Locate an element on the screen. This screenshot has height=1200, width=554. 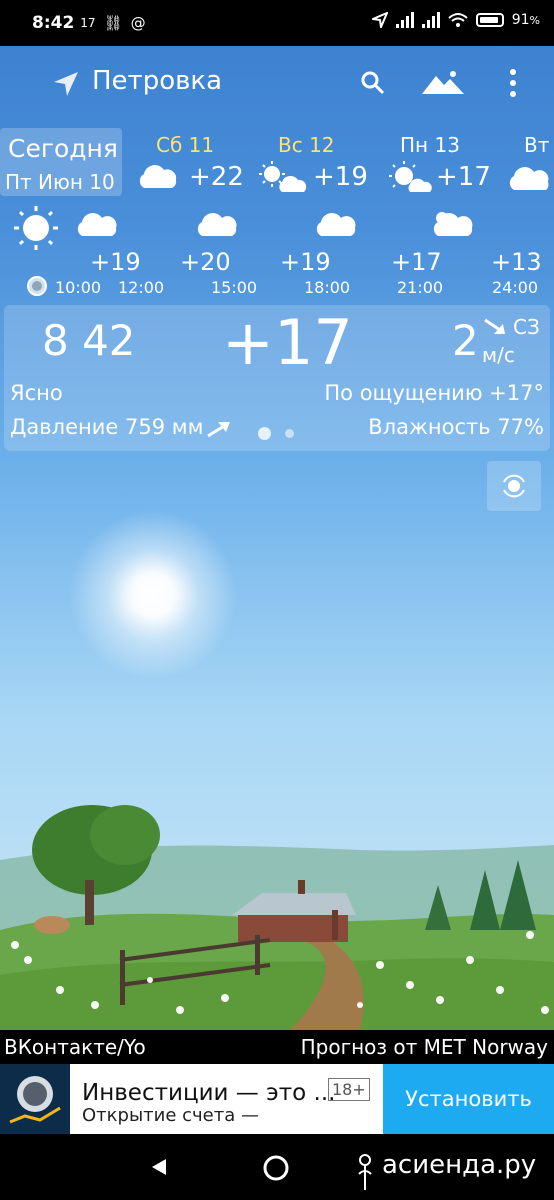
day-mon-label: Пн 13 is located at coordinates (430, 145).